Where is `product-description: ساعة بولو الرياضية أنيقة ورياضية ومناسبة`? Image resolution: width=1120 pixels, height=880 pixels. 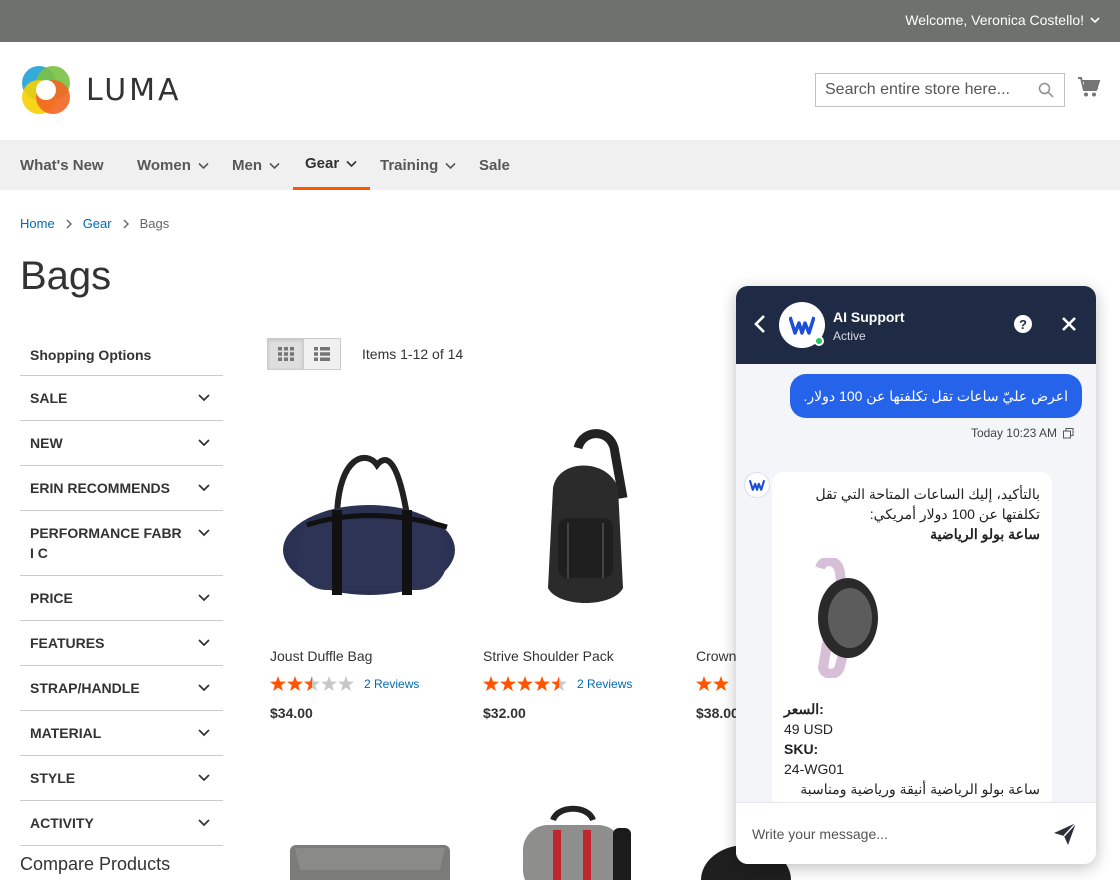 product-description: ساعة بولو الرياضية أنيقة ورياضية ومناسبة is located at coordinates (920, 789).